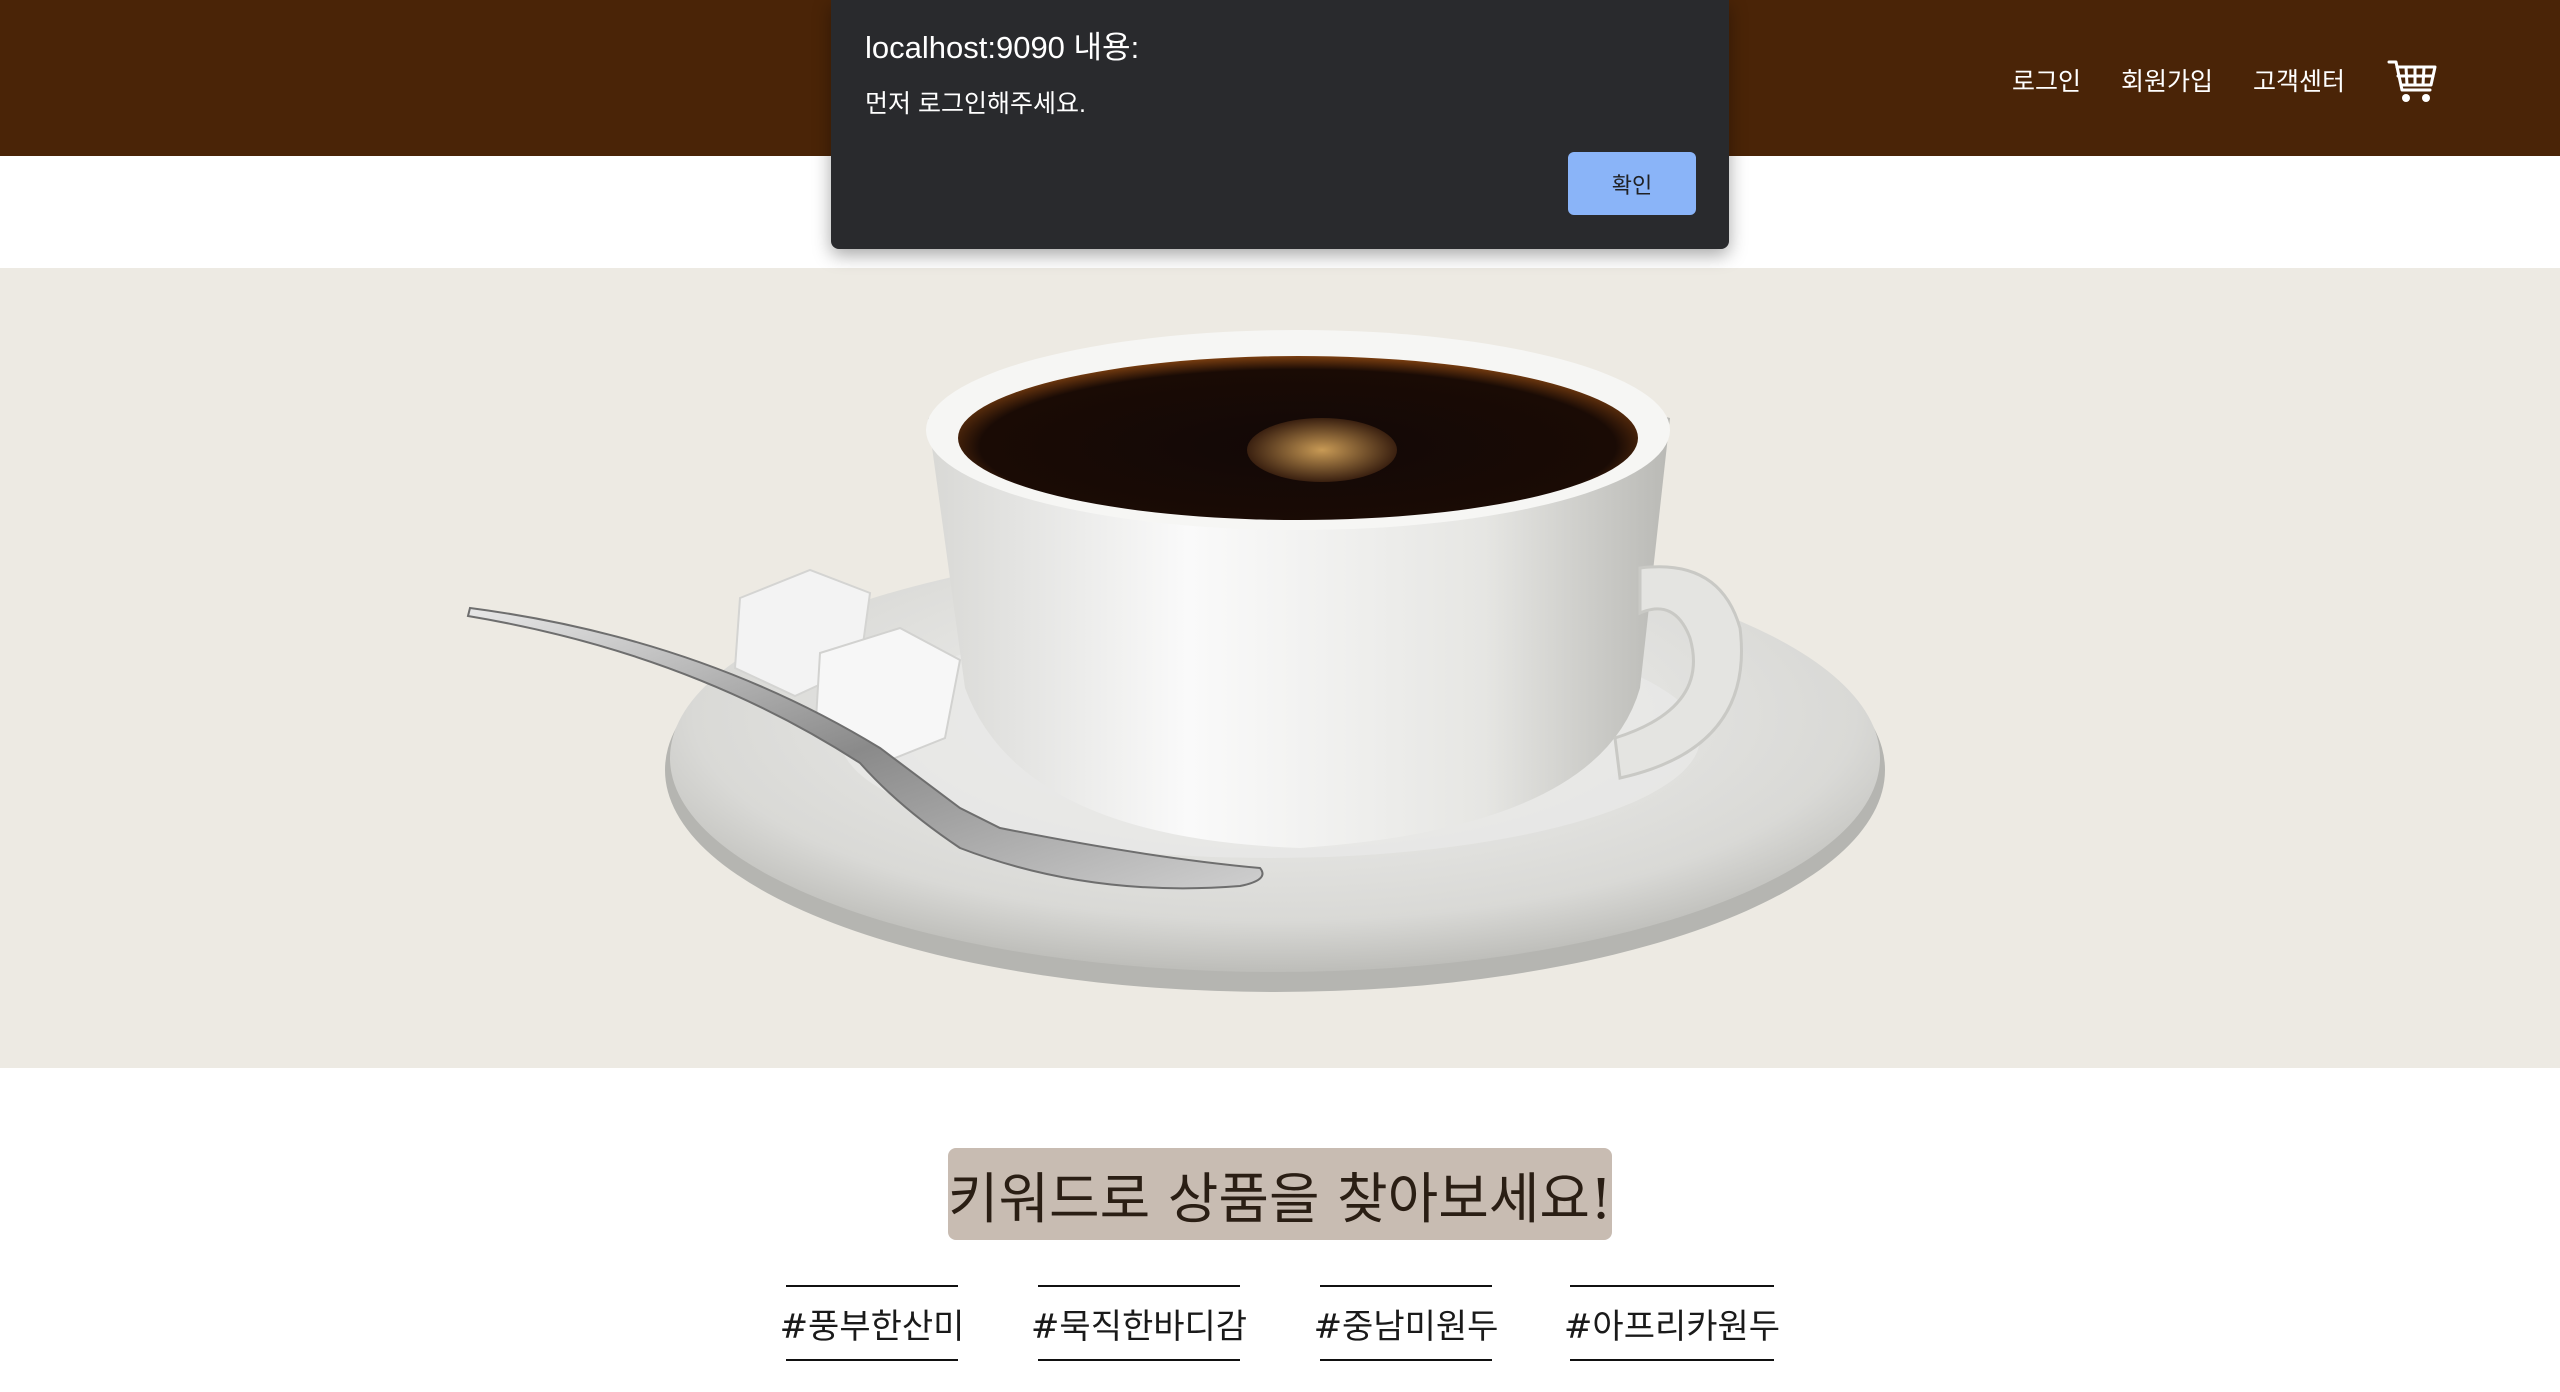  Describe the element at coordinates (1139, 1323) in the screenshot. I see `keyword-tag-heavy-body: #묵직한바디감` at that location.